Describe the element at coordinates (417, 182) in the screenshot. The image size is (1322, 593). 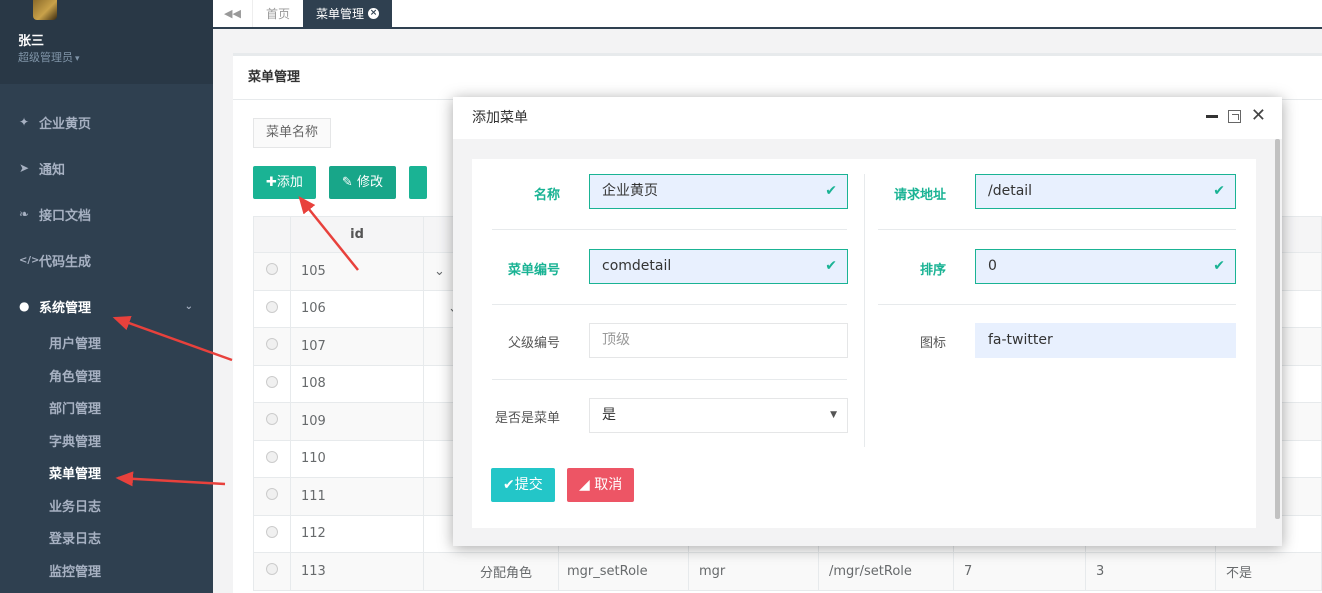
I see `delete-button` at that location.